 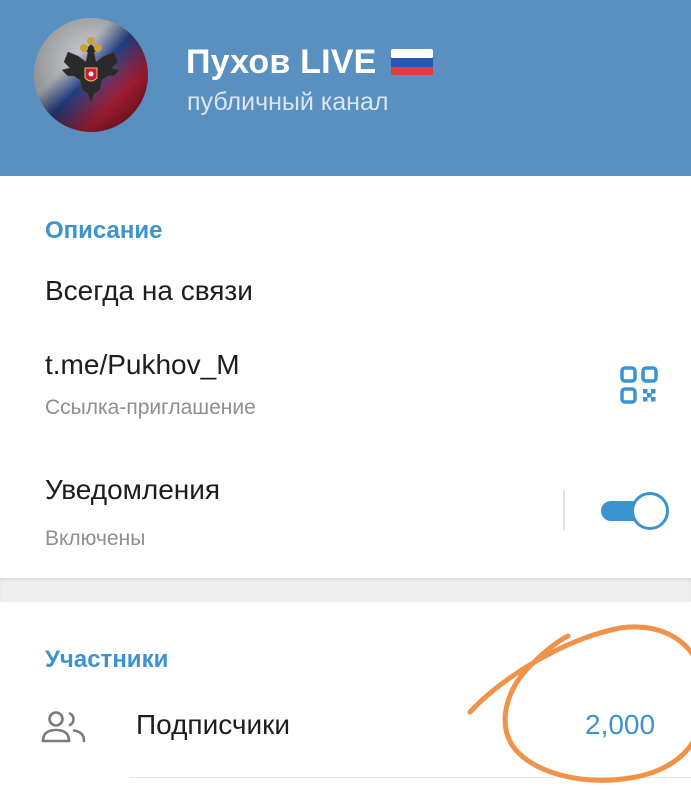 I want to click on qr-code-icon, so click(x=639, y=385).